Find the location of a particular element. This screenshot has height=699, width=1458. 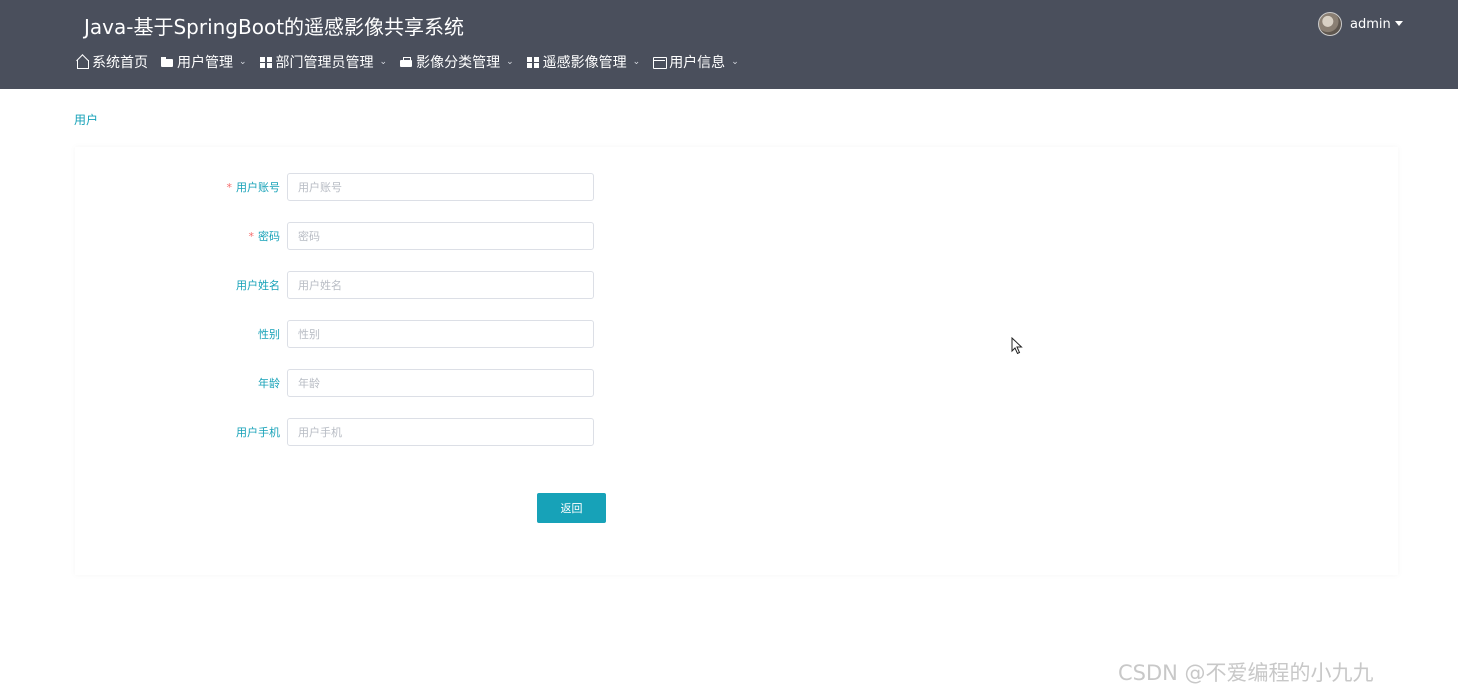

nav-item-home: 系统首页 is located at coordinates (111, 62).